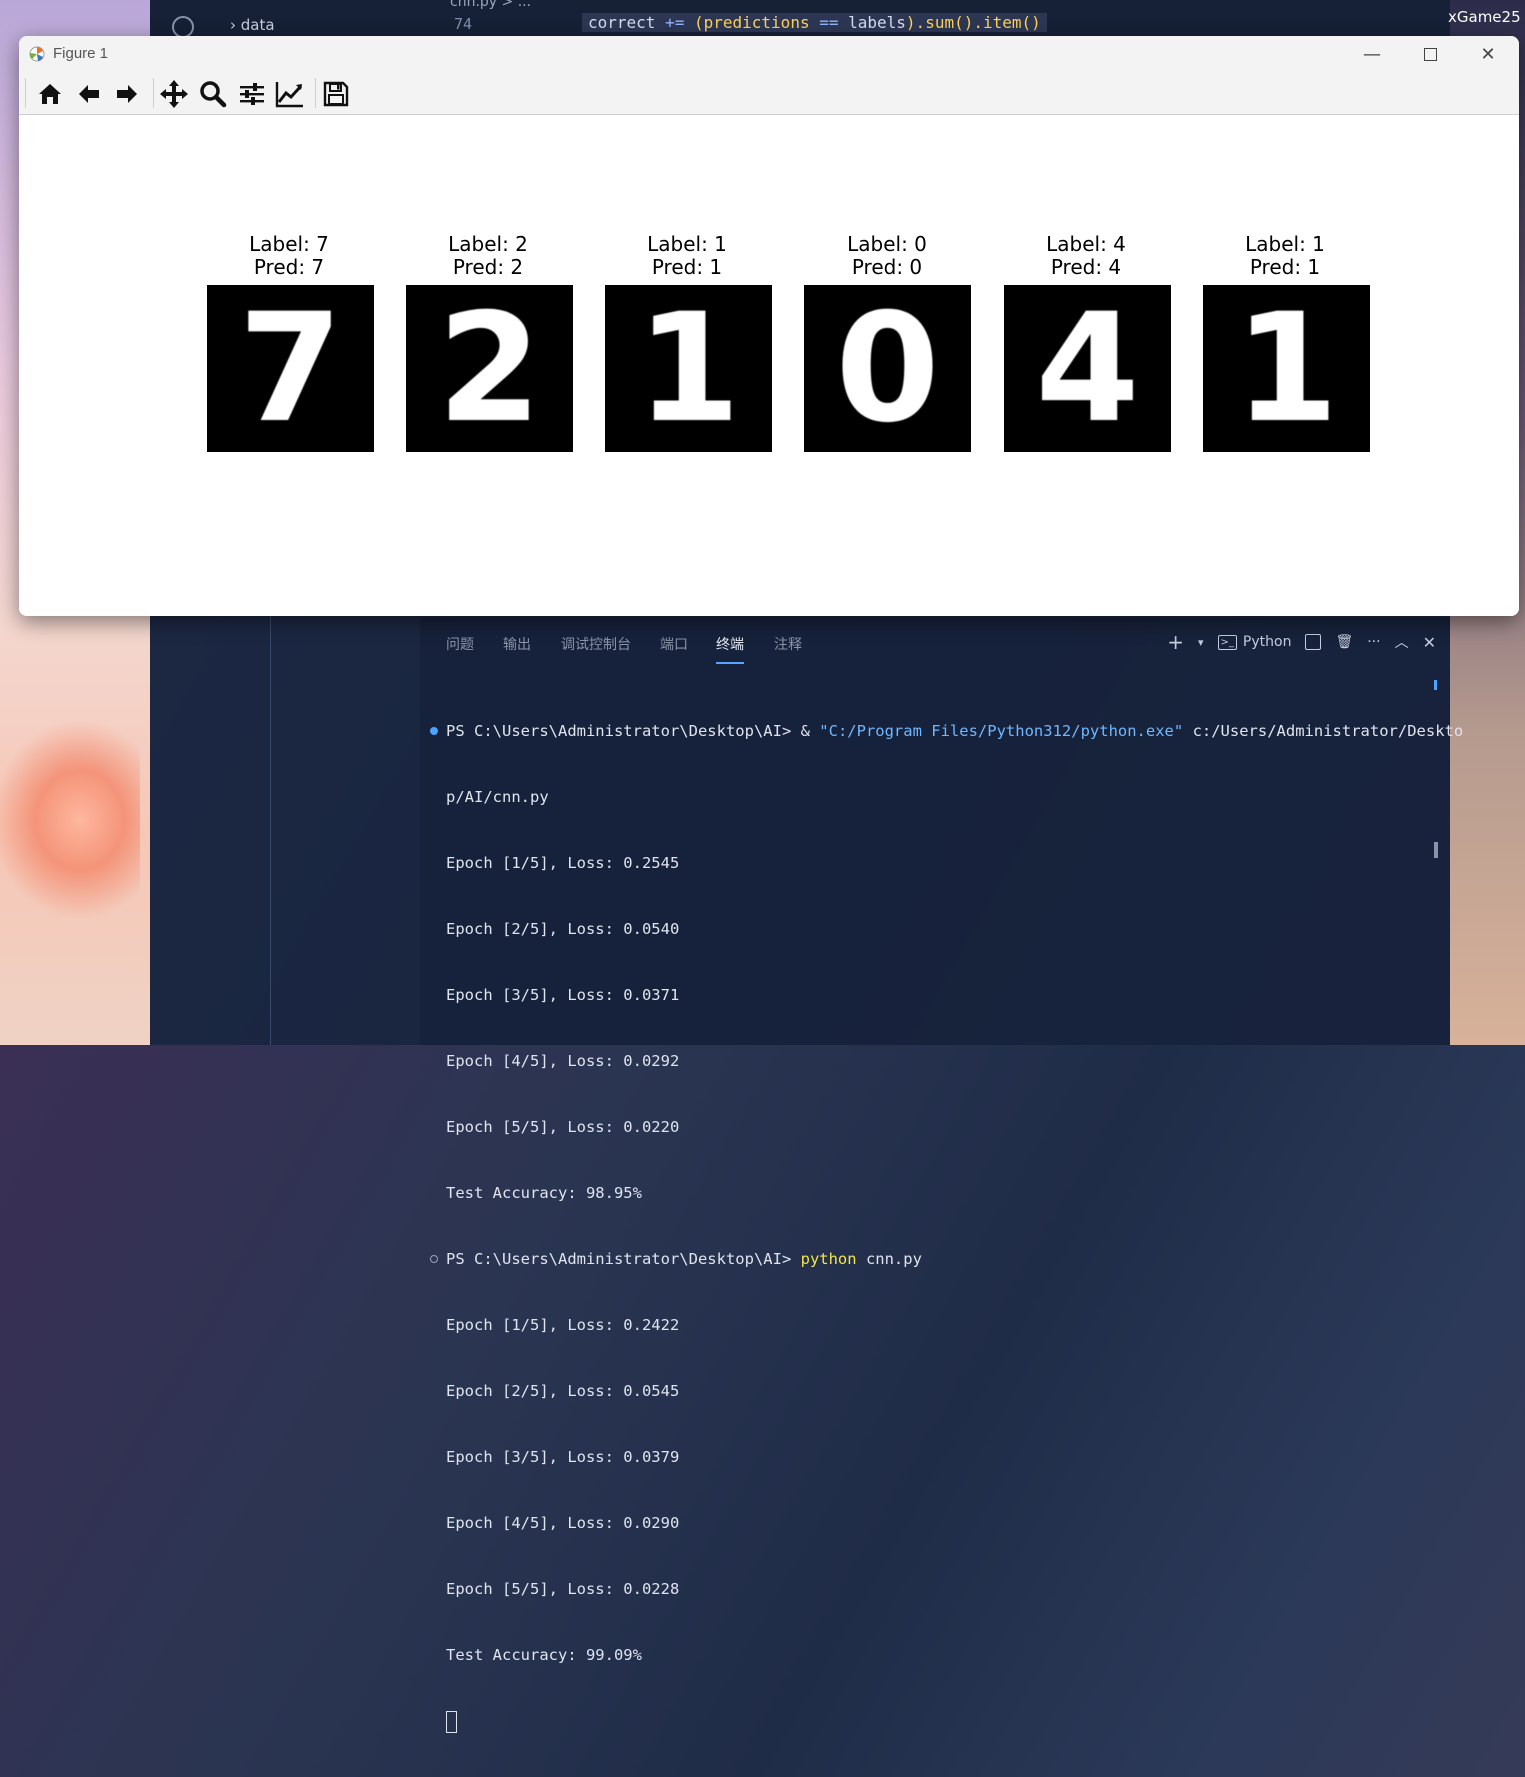 This screenshot has width=1525, height=1777. I want to click on corner-username: xGame25, so click(1484, 17).